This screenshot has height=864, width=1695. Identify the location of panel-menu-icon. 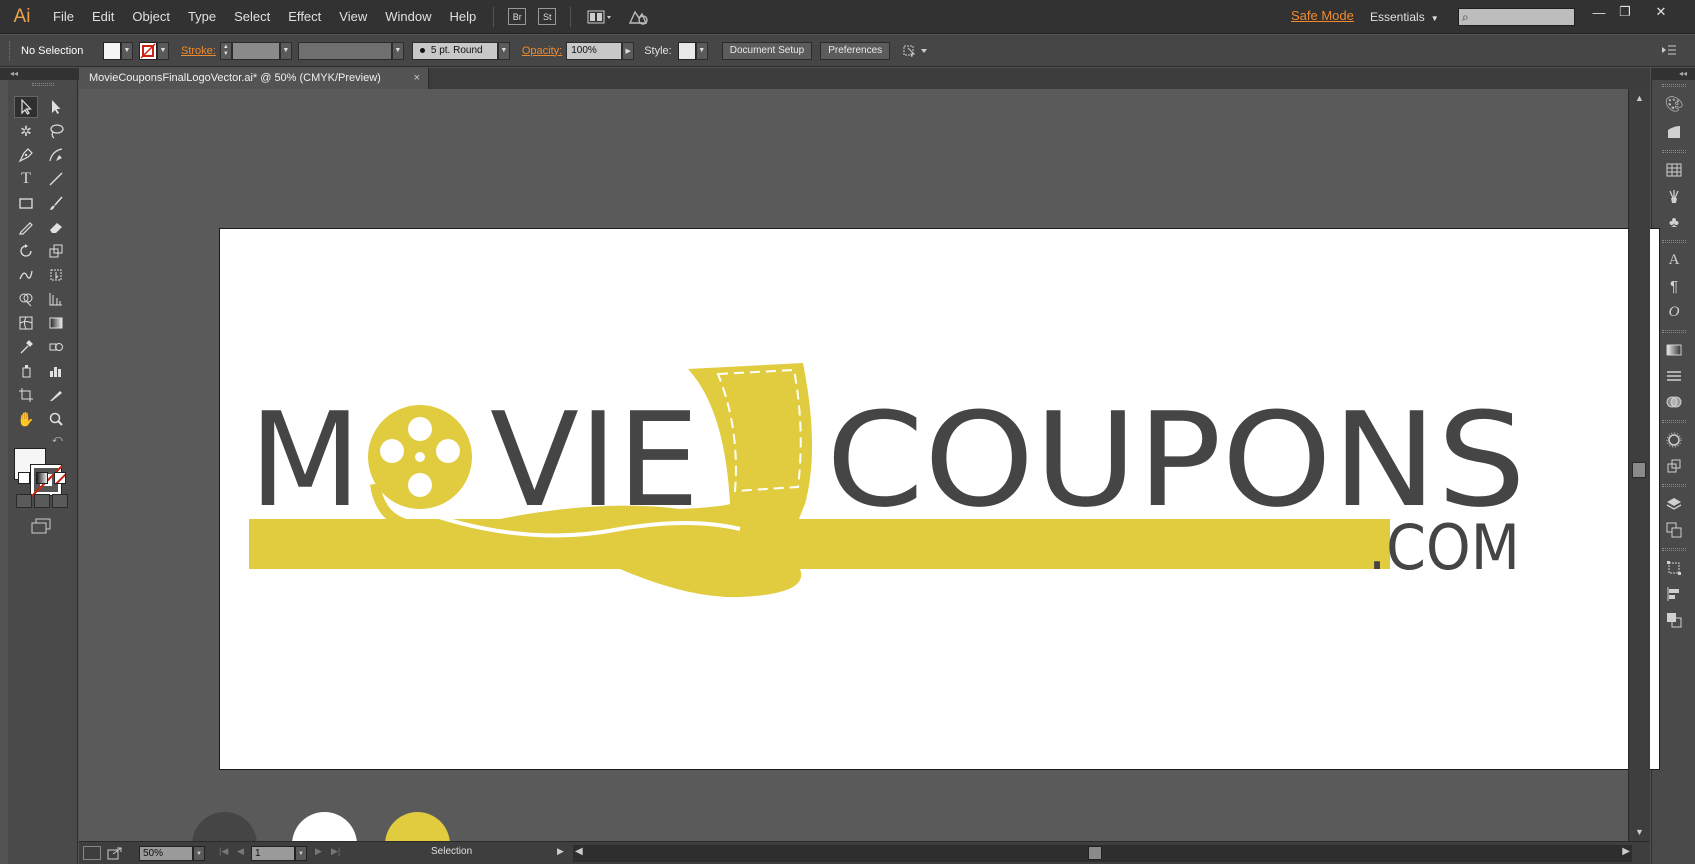
(1669, 50).